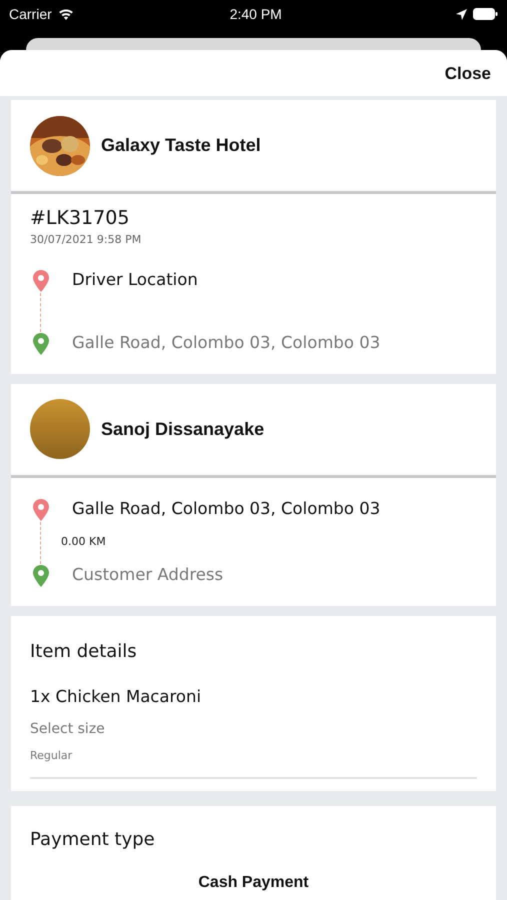  Describe the element at coordinates (68, 730) in the screenshot. I see `option-label: Select size` at that location.